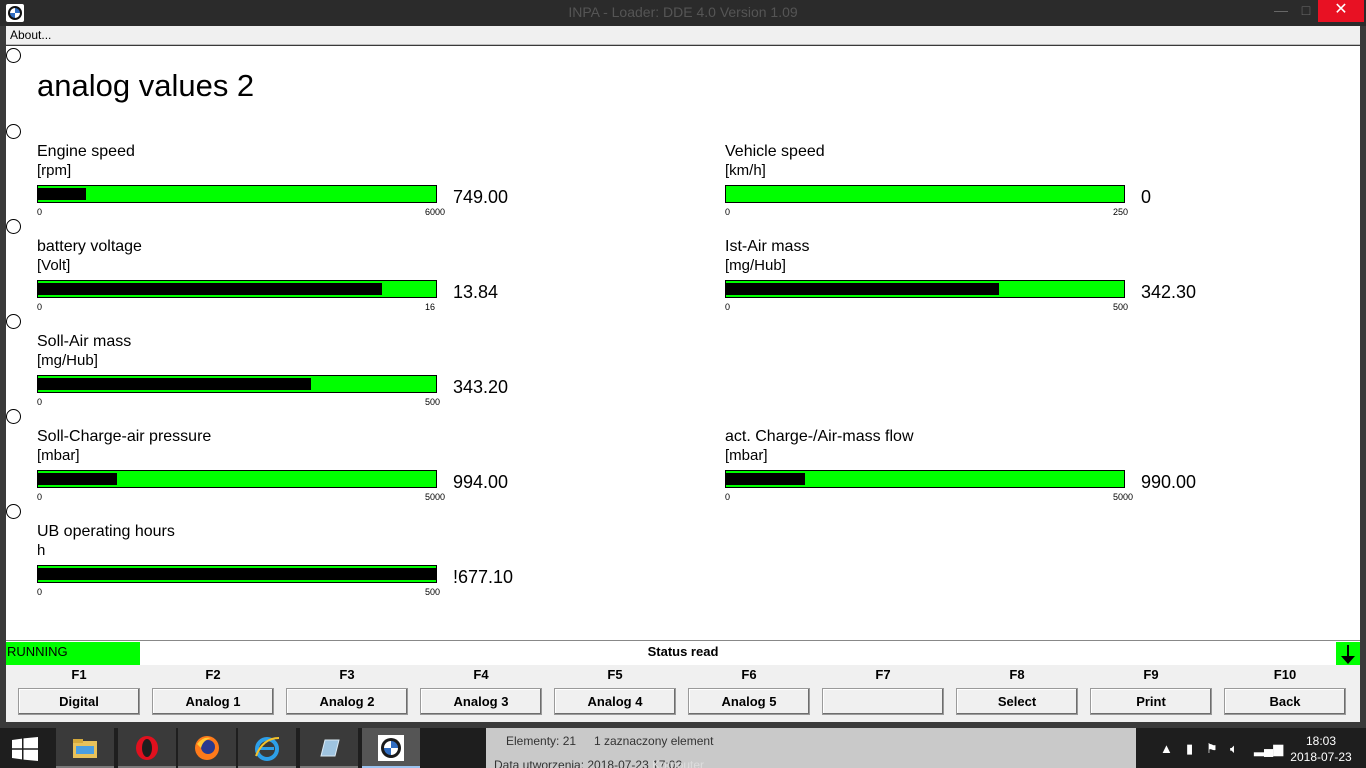 Image resolution: width=1366 pixels, height=768 pixels. What do you see at coordinates (329, 748) in the screenshot?
I see `notes-app-taskbar-icon` at bounding box center [329, 748].